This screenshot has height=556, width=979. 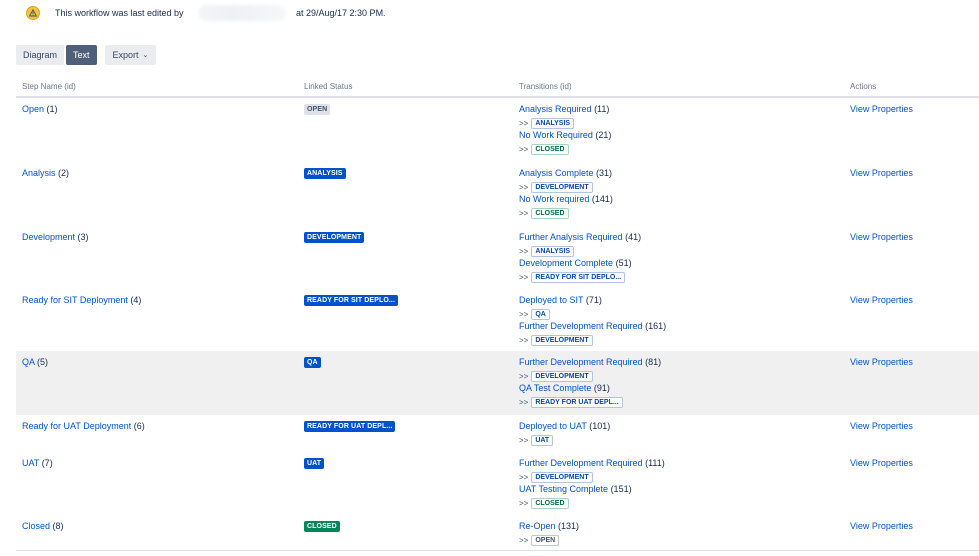 I want to click on transition-item: Deployed to SIT (71), so click(x=592, y=301).